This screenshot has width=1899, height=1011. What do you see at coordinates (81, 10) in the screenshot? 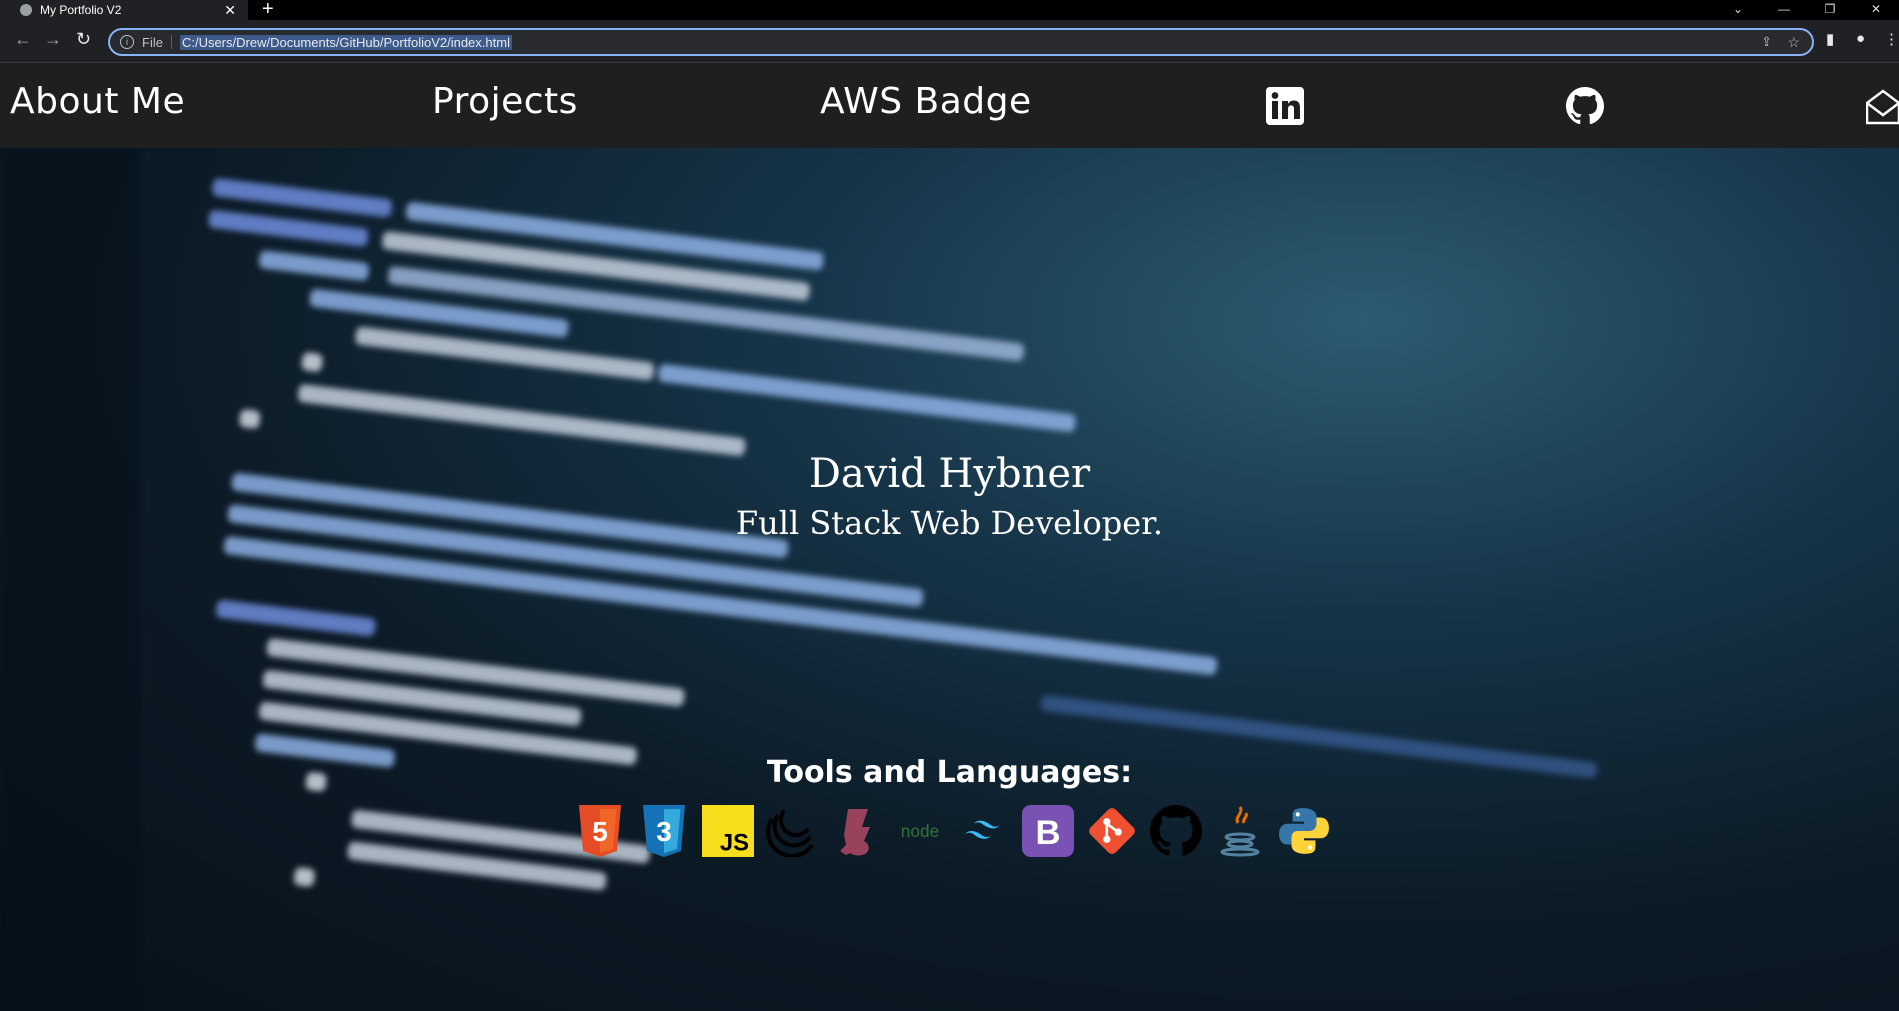
I see `tab-title: My Portfolio V2` at bounding box center [81, 10].